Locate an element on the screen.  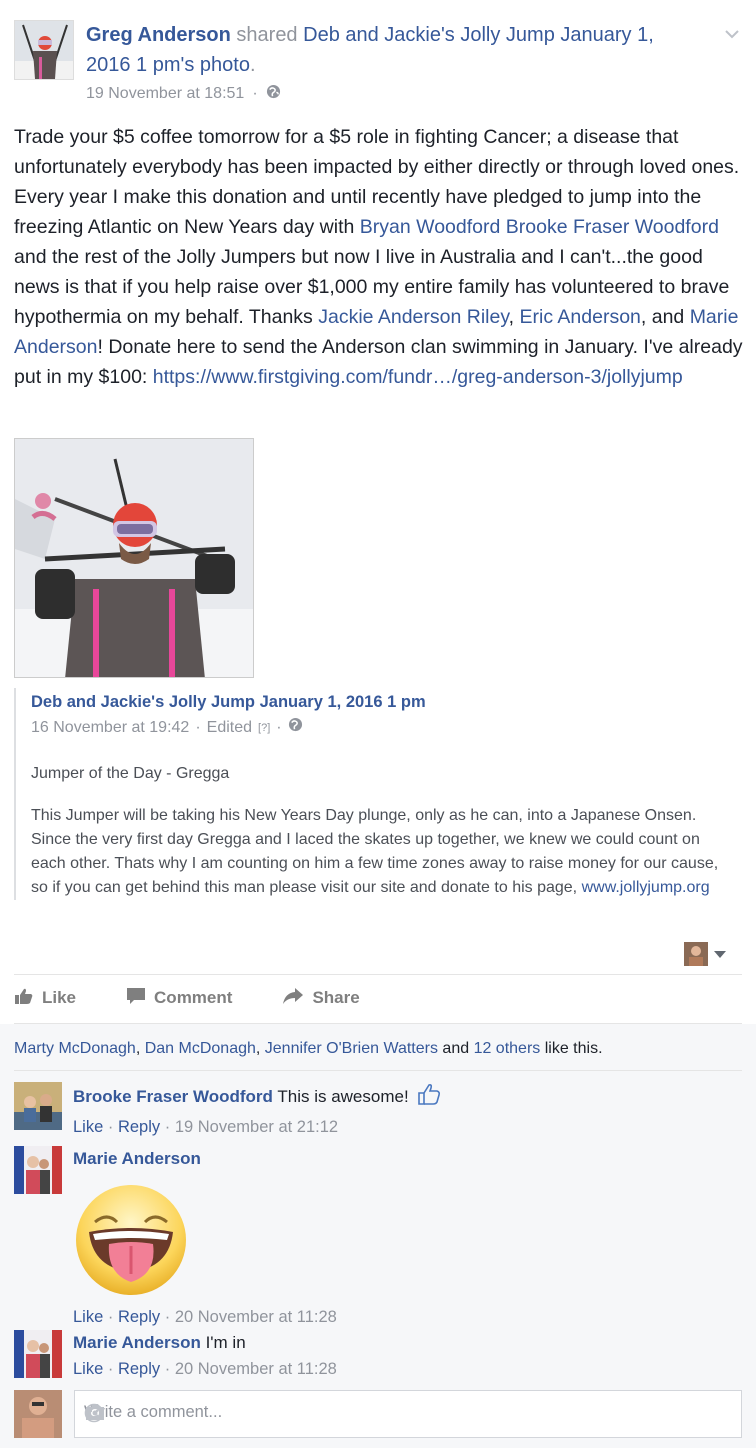
shared-post-meta: 16 November at 19:42 · Edited [?] · is located at coordinates (382, 728).